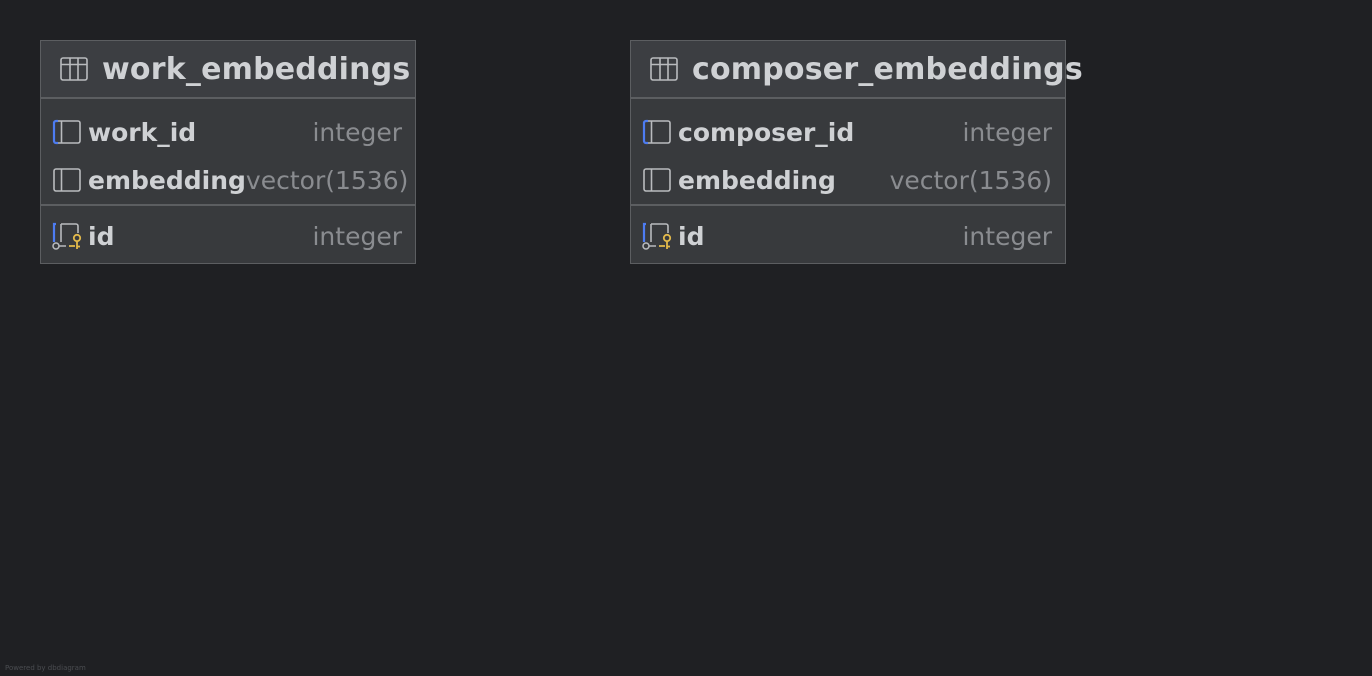  I want to click on table-composer-embeddings: composer_embeddings composer_id integer, so click(856, 152).